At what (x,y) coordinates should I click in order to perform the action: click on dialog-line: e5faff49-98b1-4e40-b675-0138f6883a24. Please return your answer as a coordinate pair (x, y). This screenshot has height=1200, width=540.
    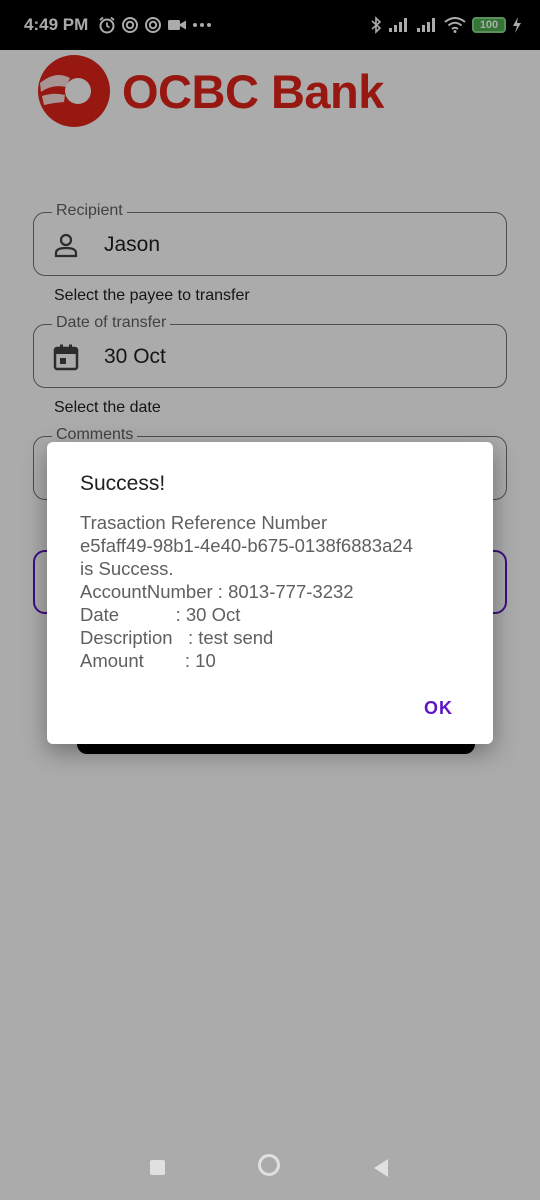
    Looking at the image, I should click on (246, 545).